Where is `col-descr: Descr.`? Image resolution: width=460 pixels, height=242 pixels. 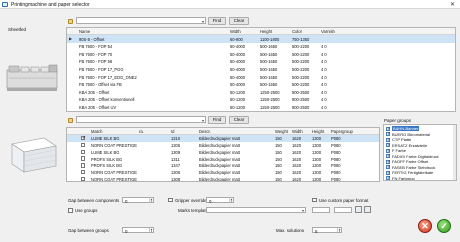
col-descr: Descr. is located at coordinates (205, 131).